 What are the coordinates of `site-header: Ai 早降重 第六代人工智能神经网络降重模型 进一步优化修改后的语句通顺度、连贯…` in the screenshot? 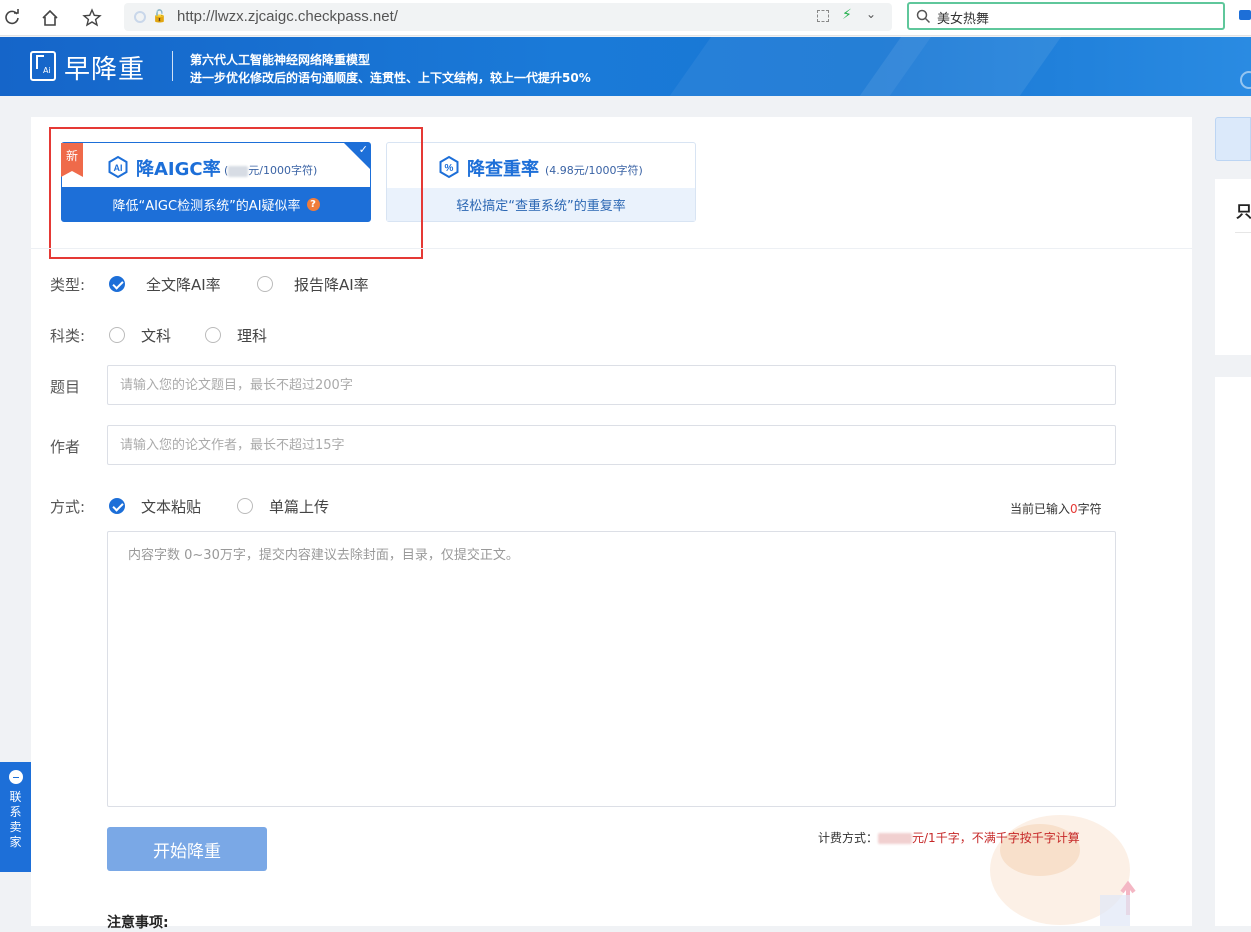 It's located at (625, 66).